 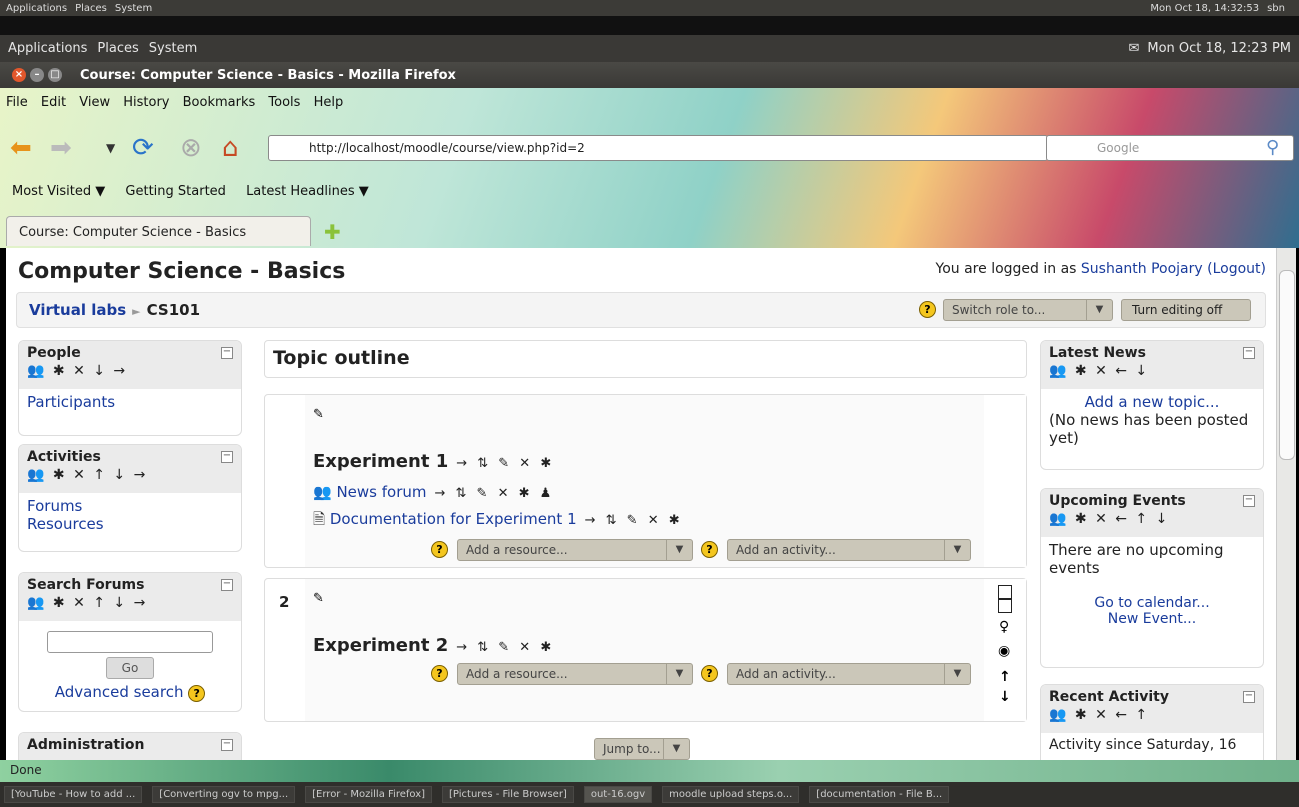 What do you see at coordinates (1005, 697) in the screenshot?
I see `arrow-down-icon: ↓` at bounding box center [1005, 697].